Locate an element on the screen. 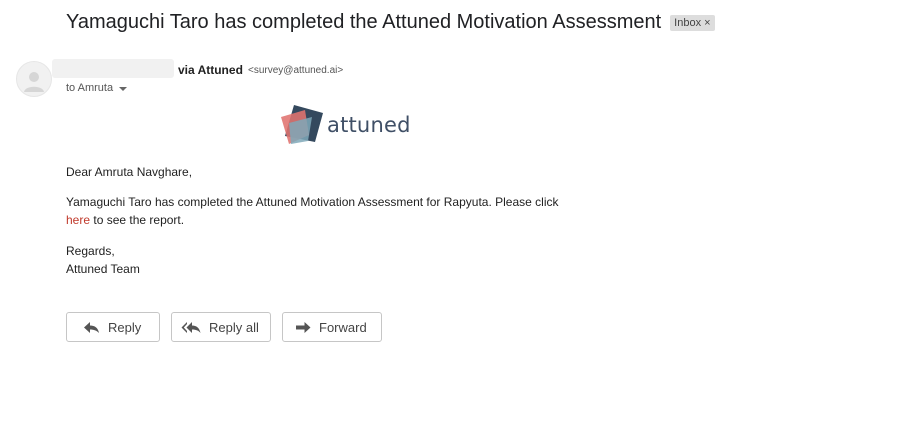 This screenshot has height=447, width=897. inbox-label-chip: Inbox × is located at coordinates (692, 23).